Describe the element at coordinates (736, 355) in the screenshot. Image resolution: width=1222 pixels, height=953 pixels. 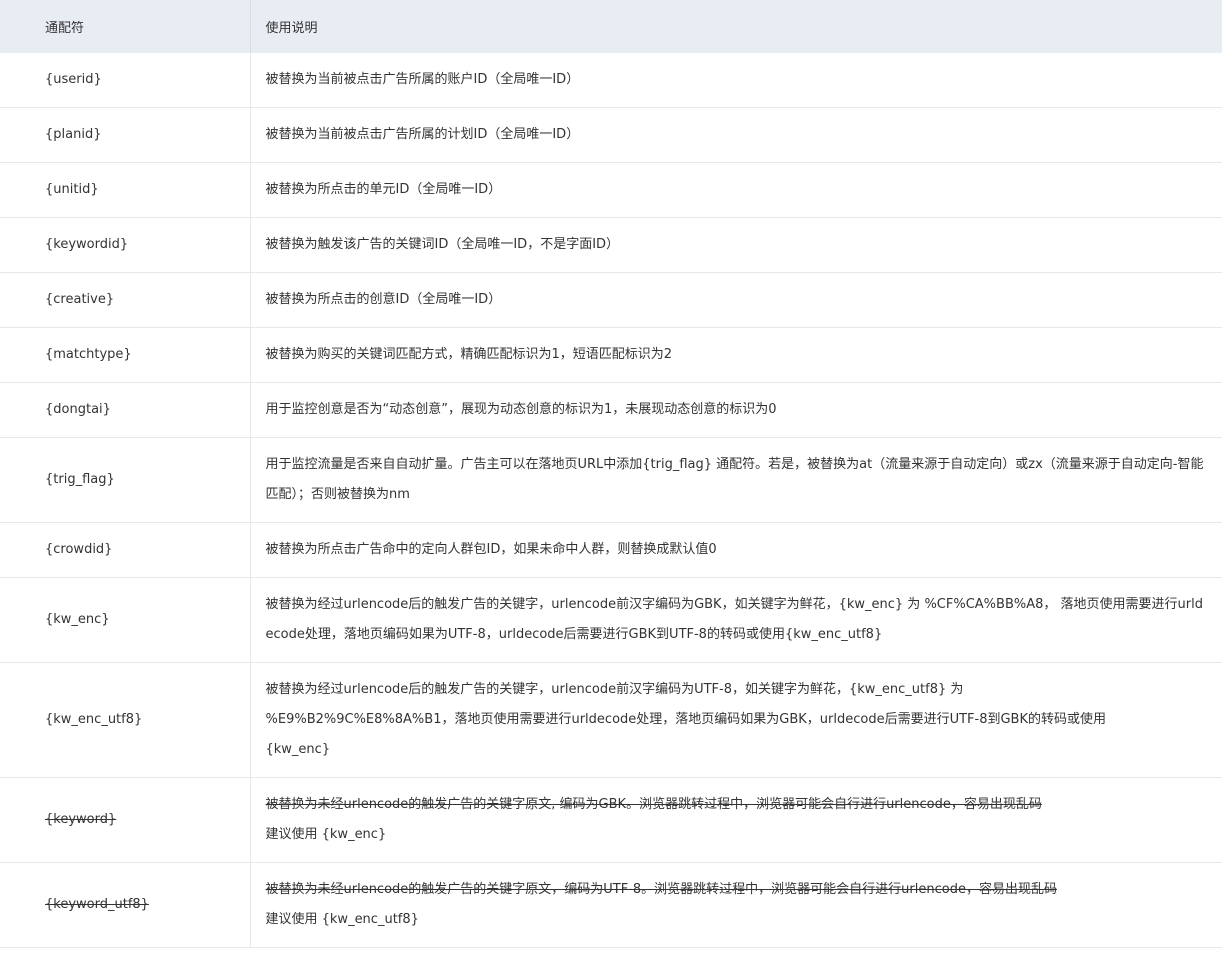
I see `description-cell: 被替换为购买的关键词匹配方式，精确匹配标识为1，短语匹配标识为2` at that location.